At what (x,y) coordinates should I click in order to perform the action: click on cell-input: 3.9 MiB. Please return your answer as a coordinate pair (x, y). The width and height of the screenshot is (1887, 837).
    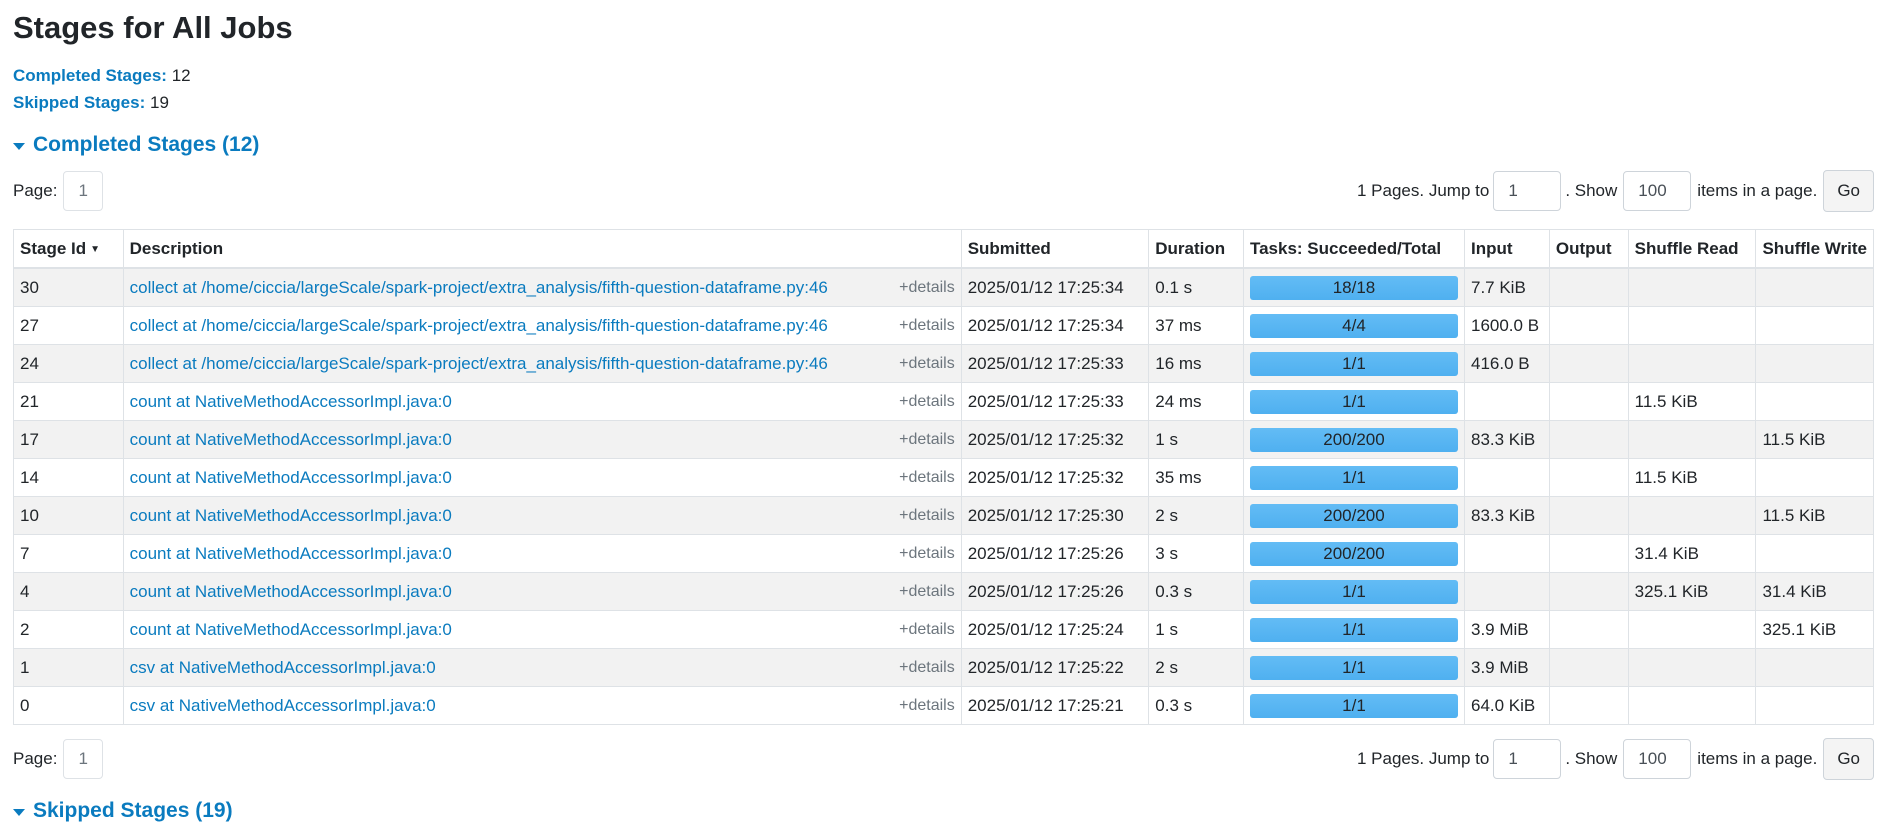
    Looking at the image, I should click on (1506, 667).